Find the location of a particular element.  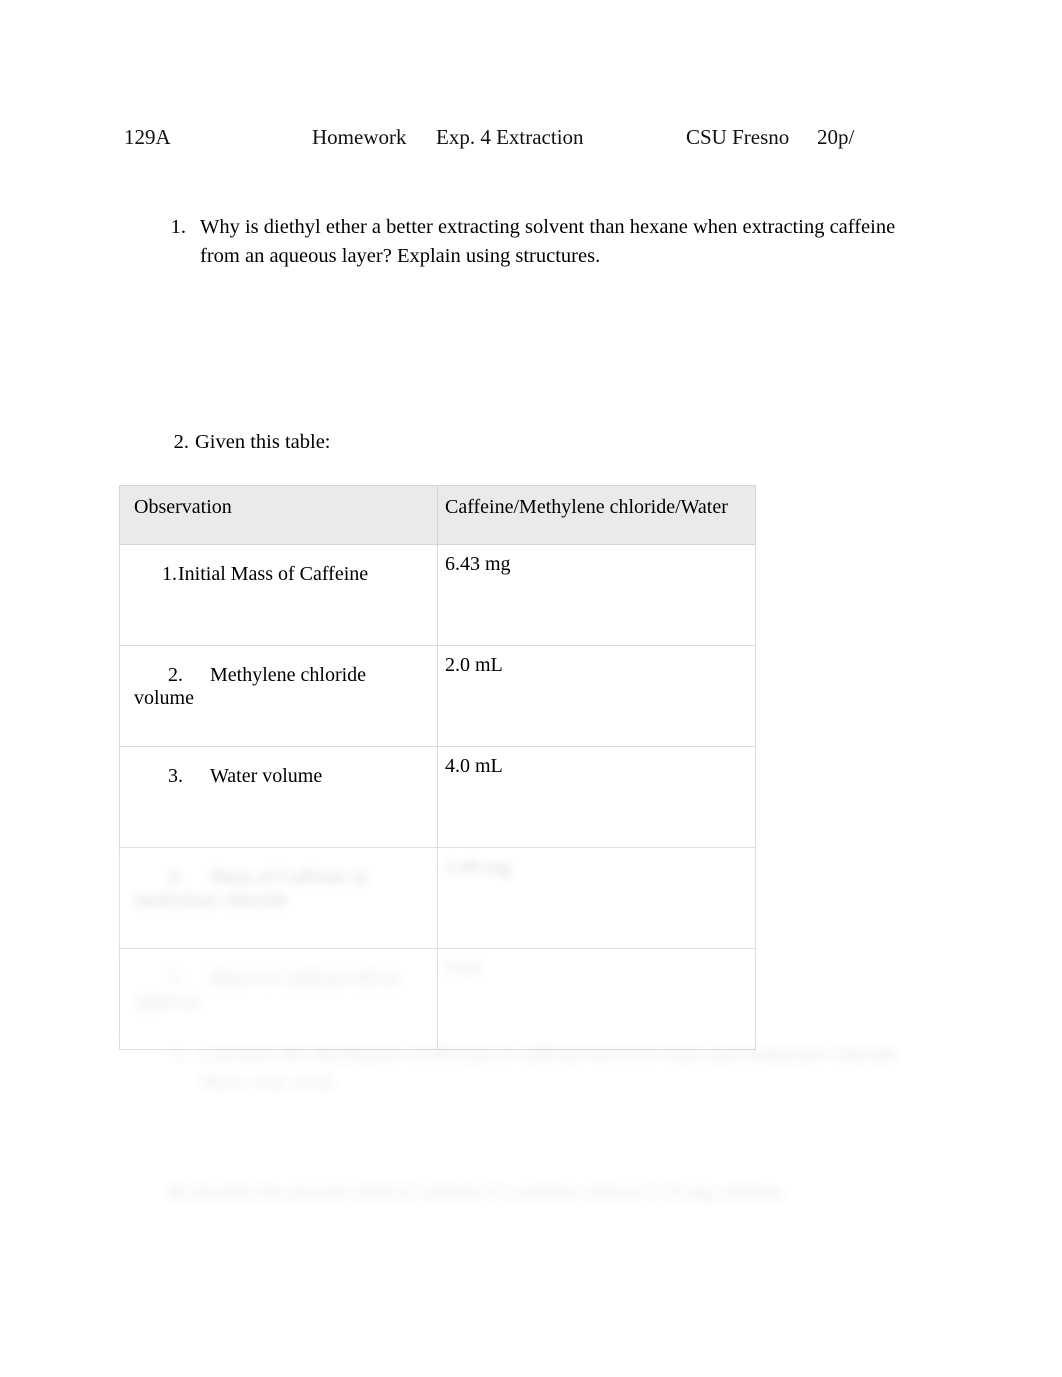

table-row: 5. Mass of Caffeine left in aqueous 0.94 is located at coordinates (437, 999).